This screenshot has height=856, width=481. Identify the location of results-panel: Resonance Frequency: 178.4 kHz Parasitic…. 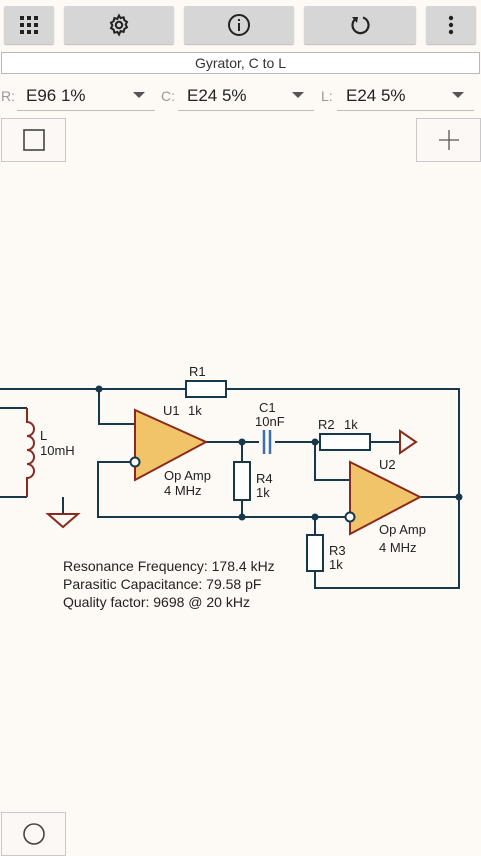
(169, 584).